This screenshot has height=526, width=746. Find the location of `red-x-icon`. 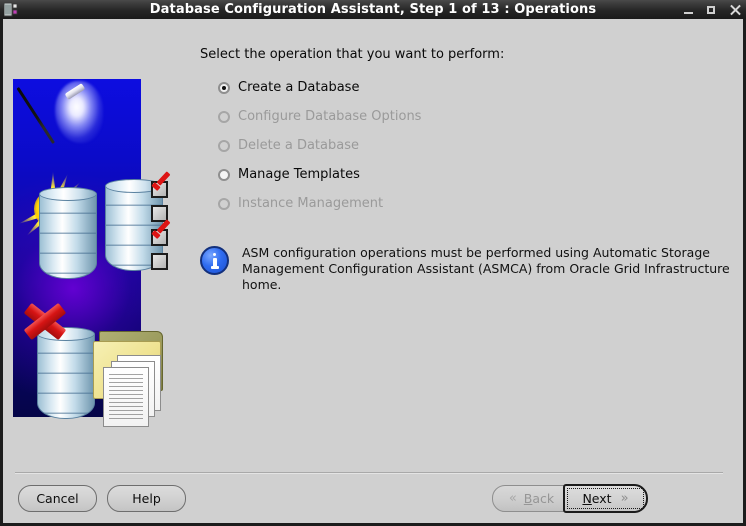

red-x-icon is located at coordinates (45, 321).